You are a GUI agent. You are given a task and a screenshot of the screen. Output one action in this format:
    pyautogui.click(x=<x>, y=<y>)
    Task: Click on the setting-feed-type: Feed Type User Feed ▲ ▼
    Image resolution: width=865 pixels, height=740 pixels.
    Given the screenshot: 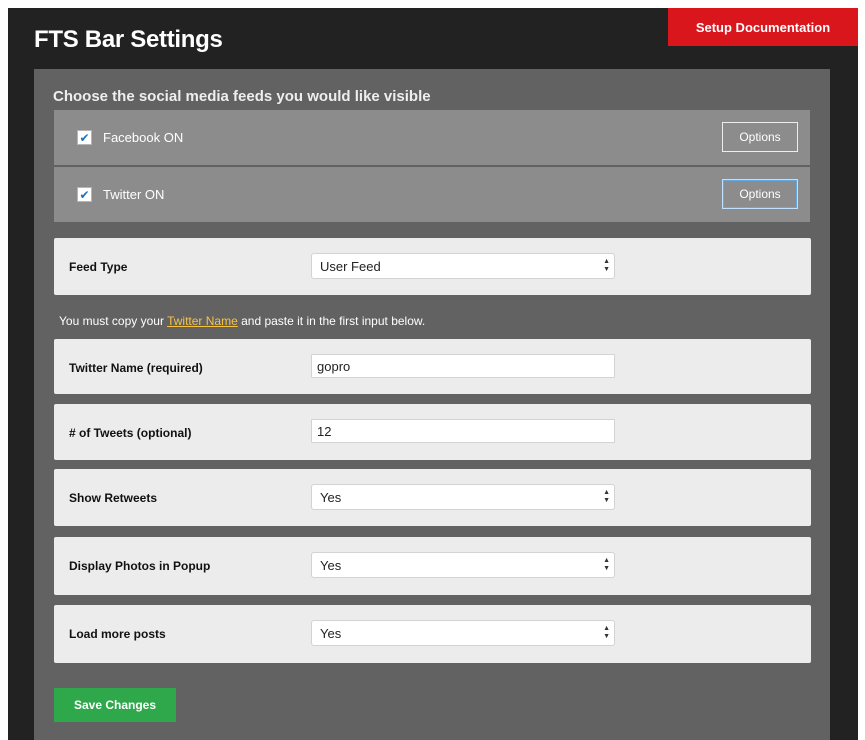 What is the action you would take?
    pyautogui.click(x=432, y=266)
    